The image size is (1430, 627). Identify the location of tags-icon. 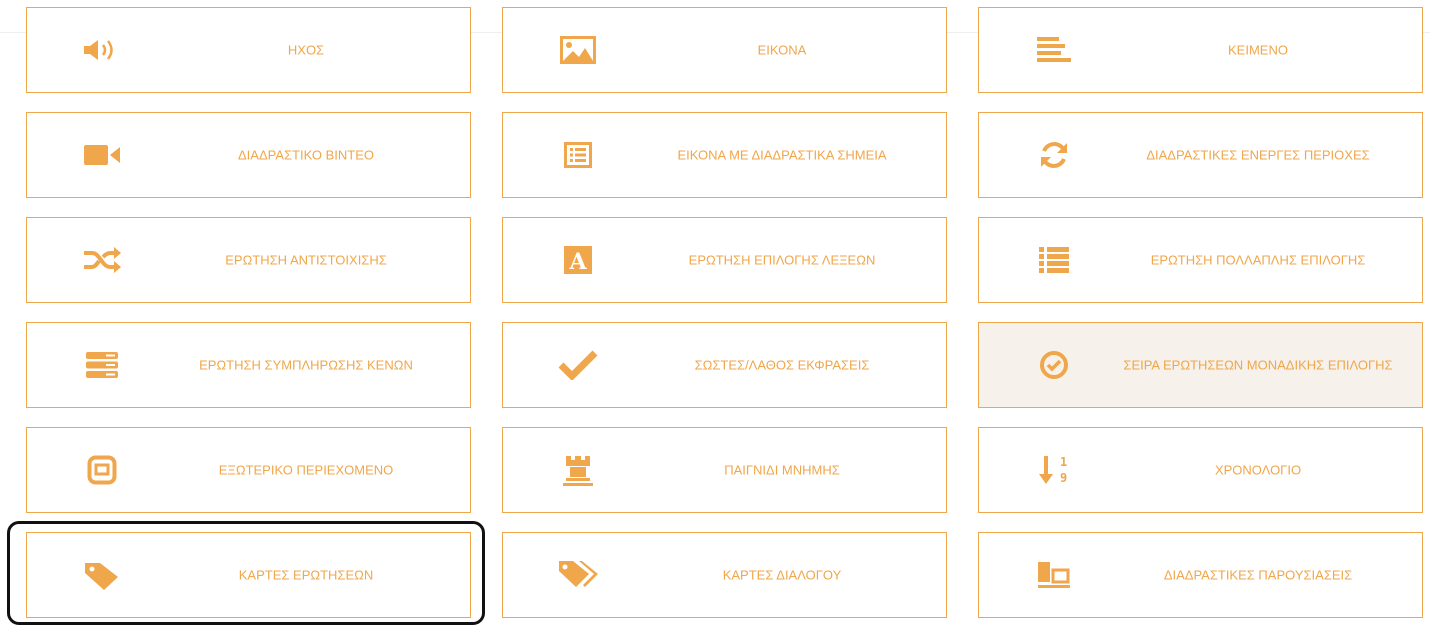
(578, 575).